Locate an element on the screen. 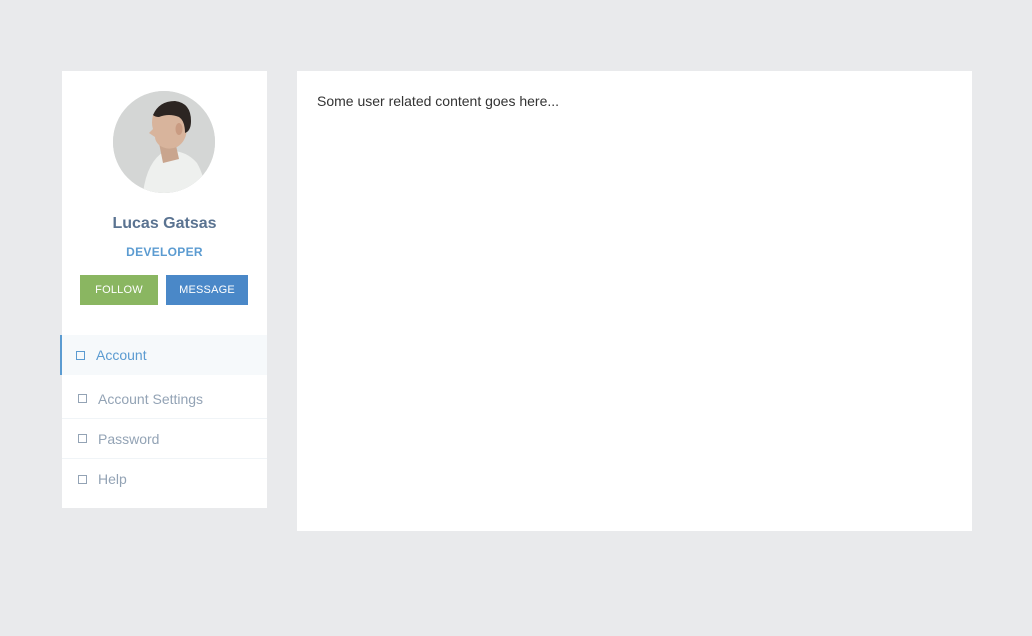 This screenshot has width=1032, height=636. user-name: Lucas Gatsas is located at coordinates (164, 223).